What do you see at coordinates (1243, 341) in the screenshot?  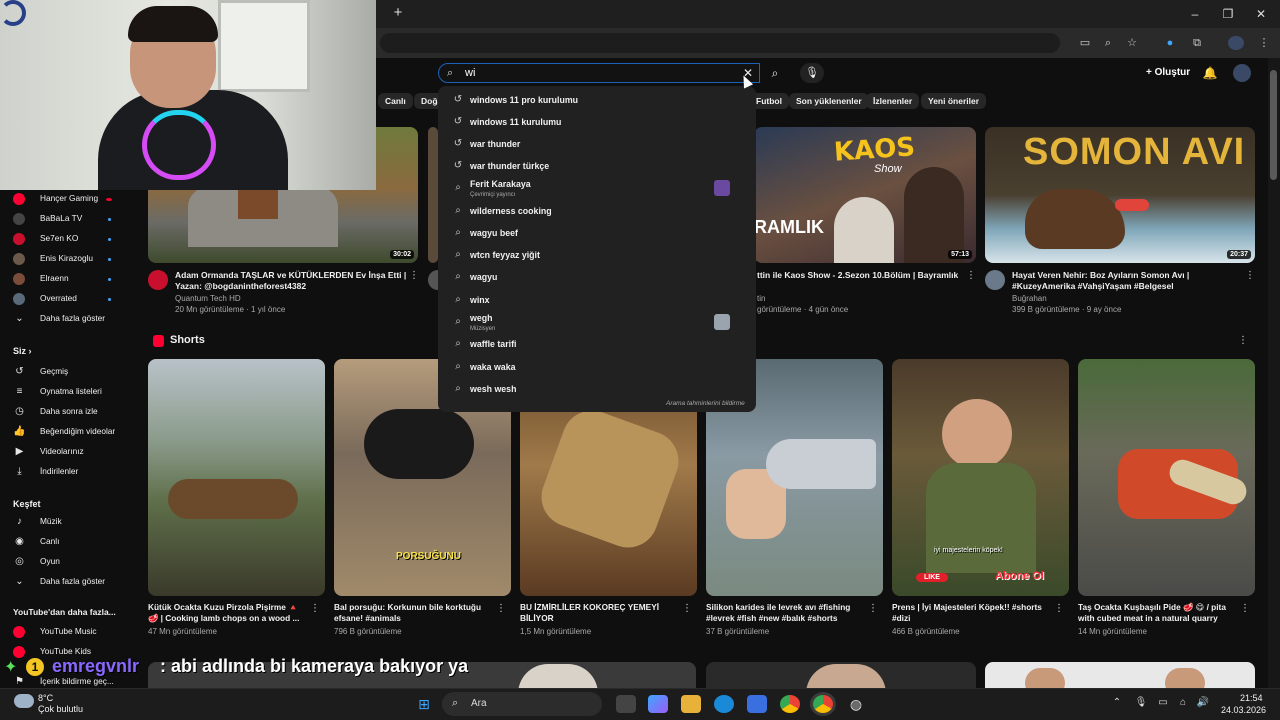 I see `shorts-more-options-icon: ⋮` at bounding box center [1243, 341].